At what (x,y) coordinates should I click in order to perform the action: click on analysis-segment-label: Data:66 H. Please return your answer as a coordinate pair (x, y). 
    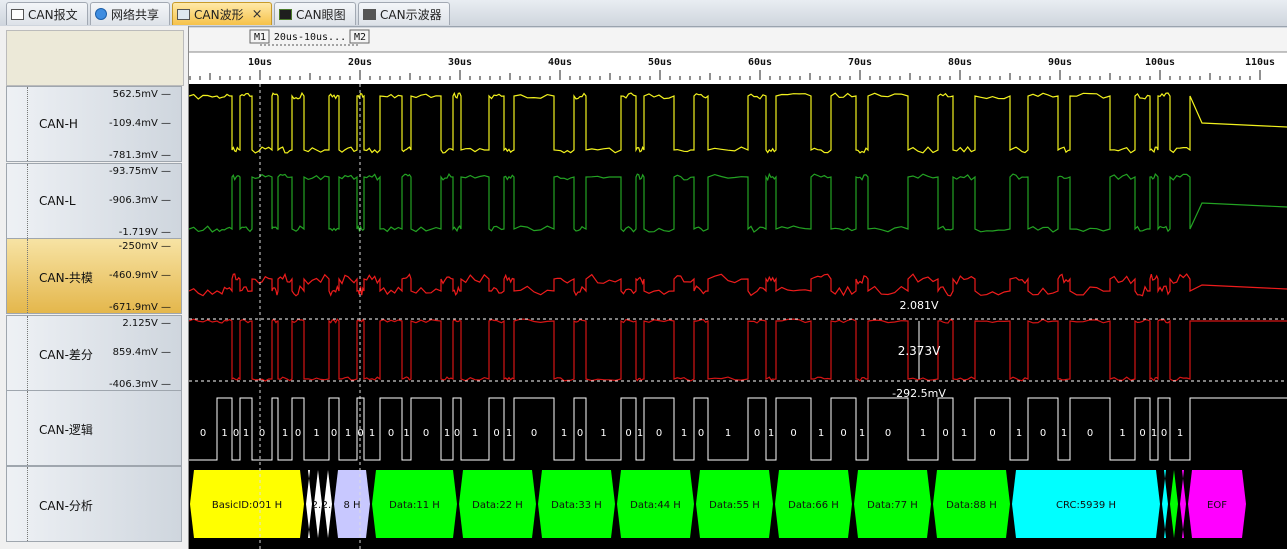
    Looking at the image, I should click on (813, 505).